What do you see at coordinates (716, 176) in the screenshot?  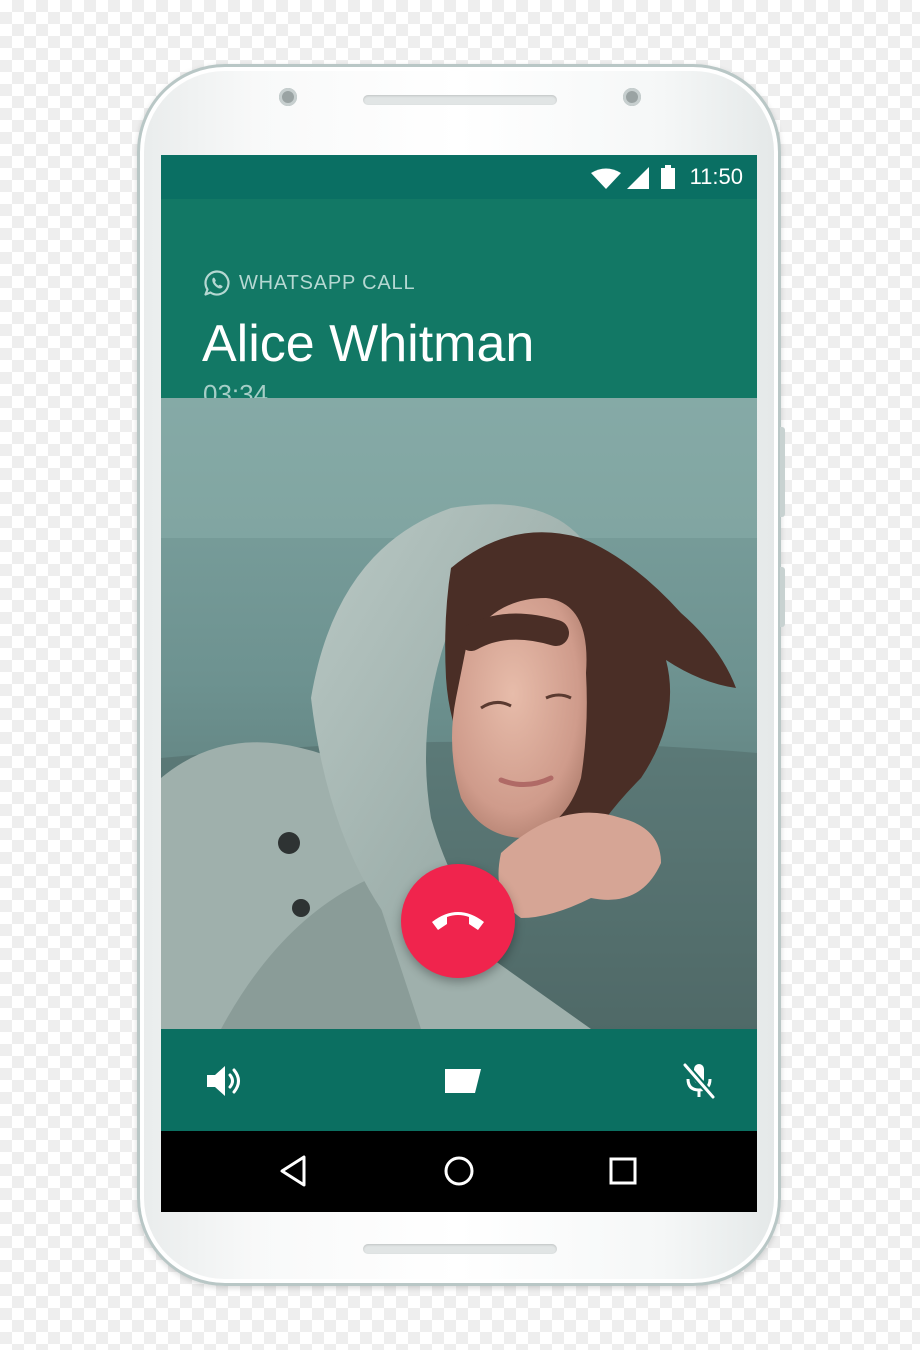 I see `status-time: 11:50` at bounding box center [716, 176].